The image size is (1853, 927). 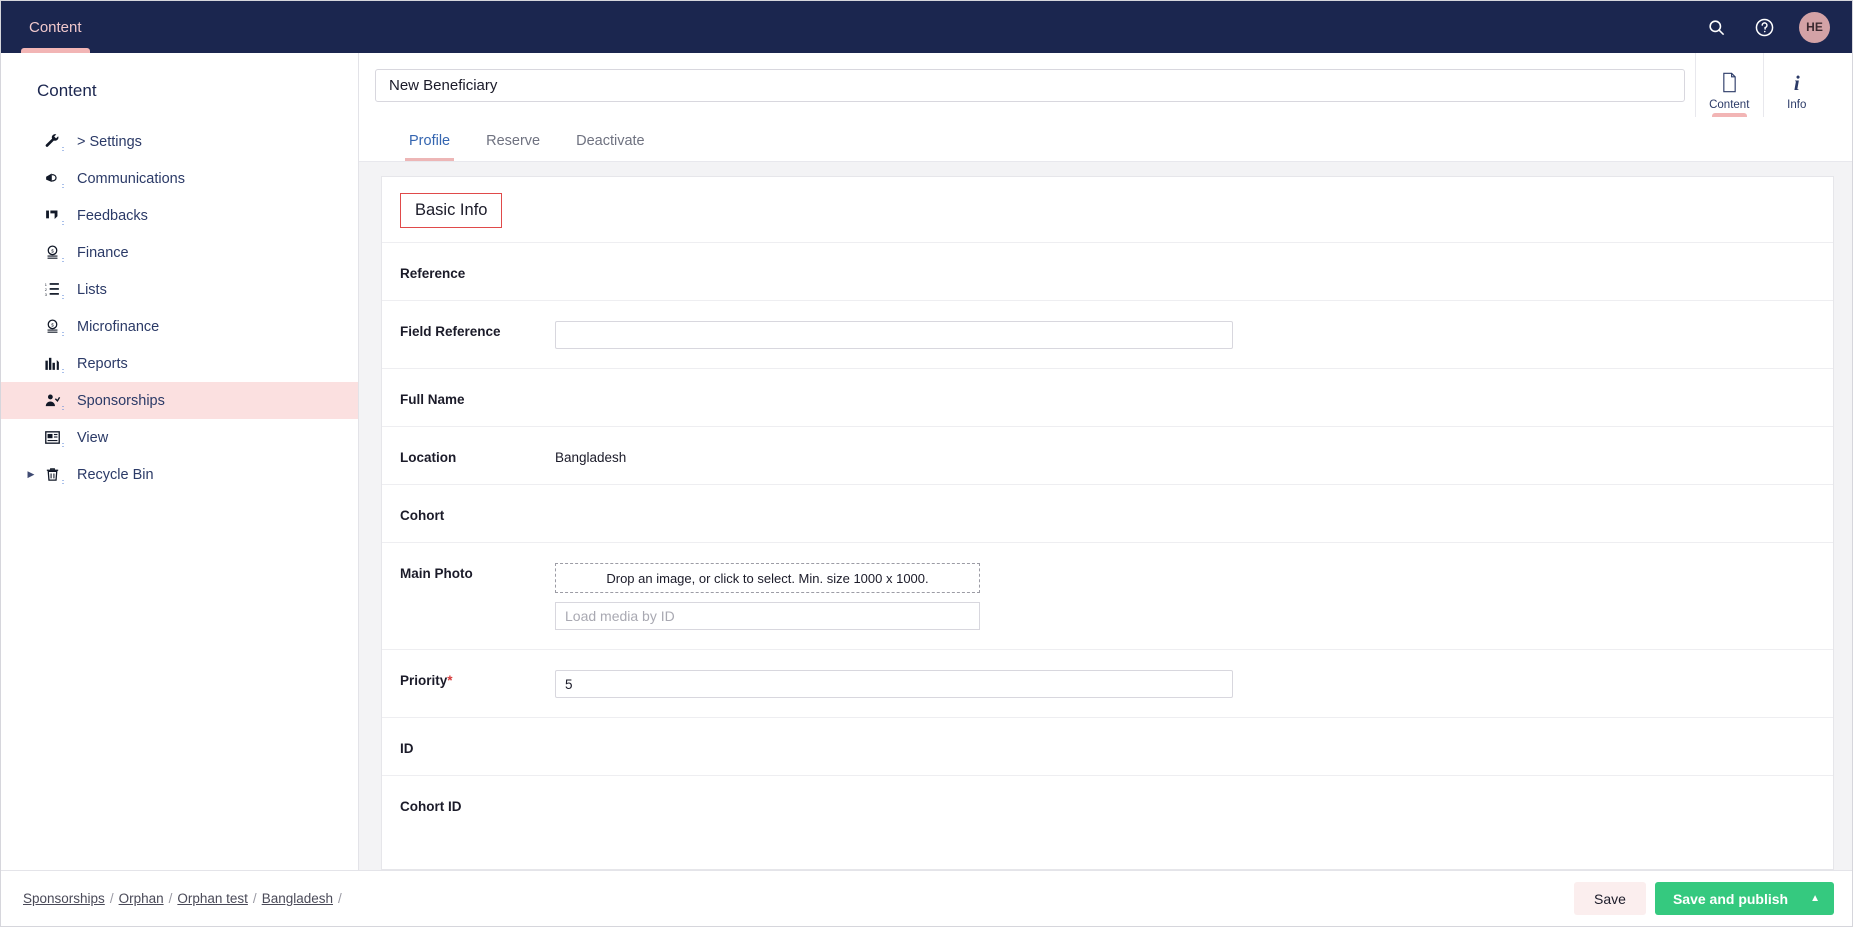 I want to click on sidebar-item-label: Reports, so click(x=102, y=363).